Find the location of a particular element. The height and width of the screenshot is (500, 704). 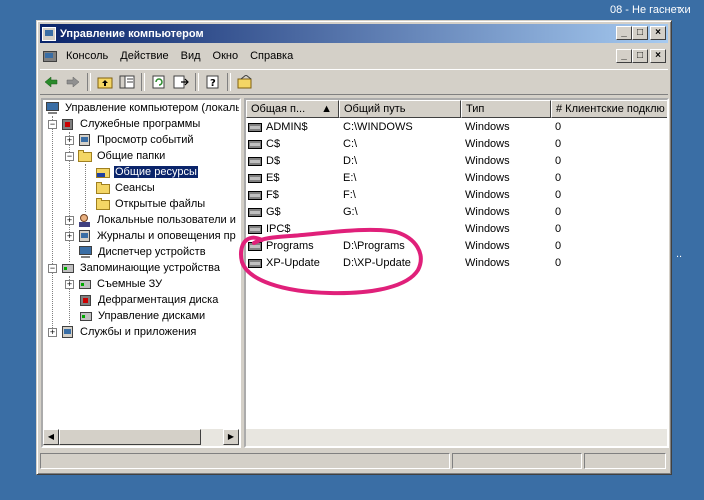

scroll-right-button: ▶ is located at coordinates (231, 437).